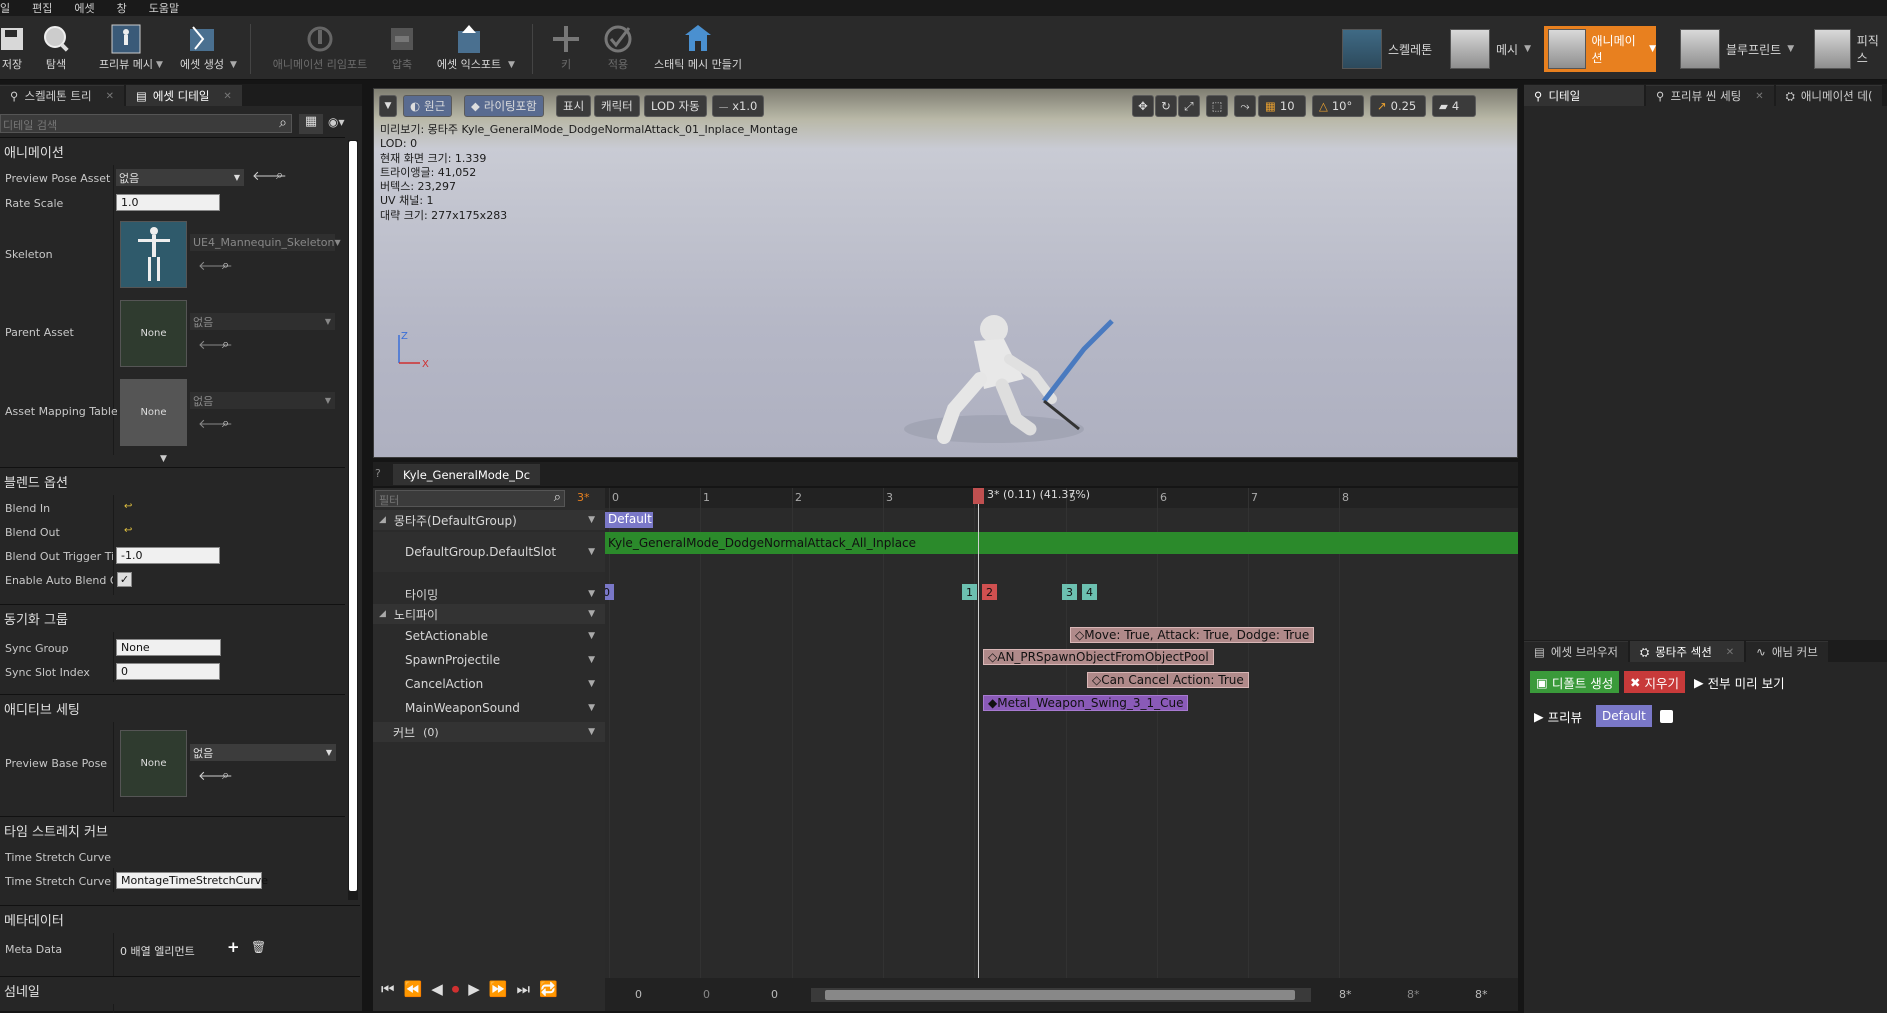  I want to click on mode-physics-button: 피직스, so click(1848, 49).